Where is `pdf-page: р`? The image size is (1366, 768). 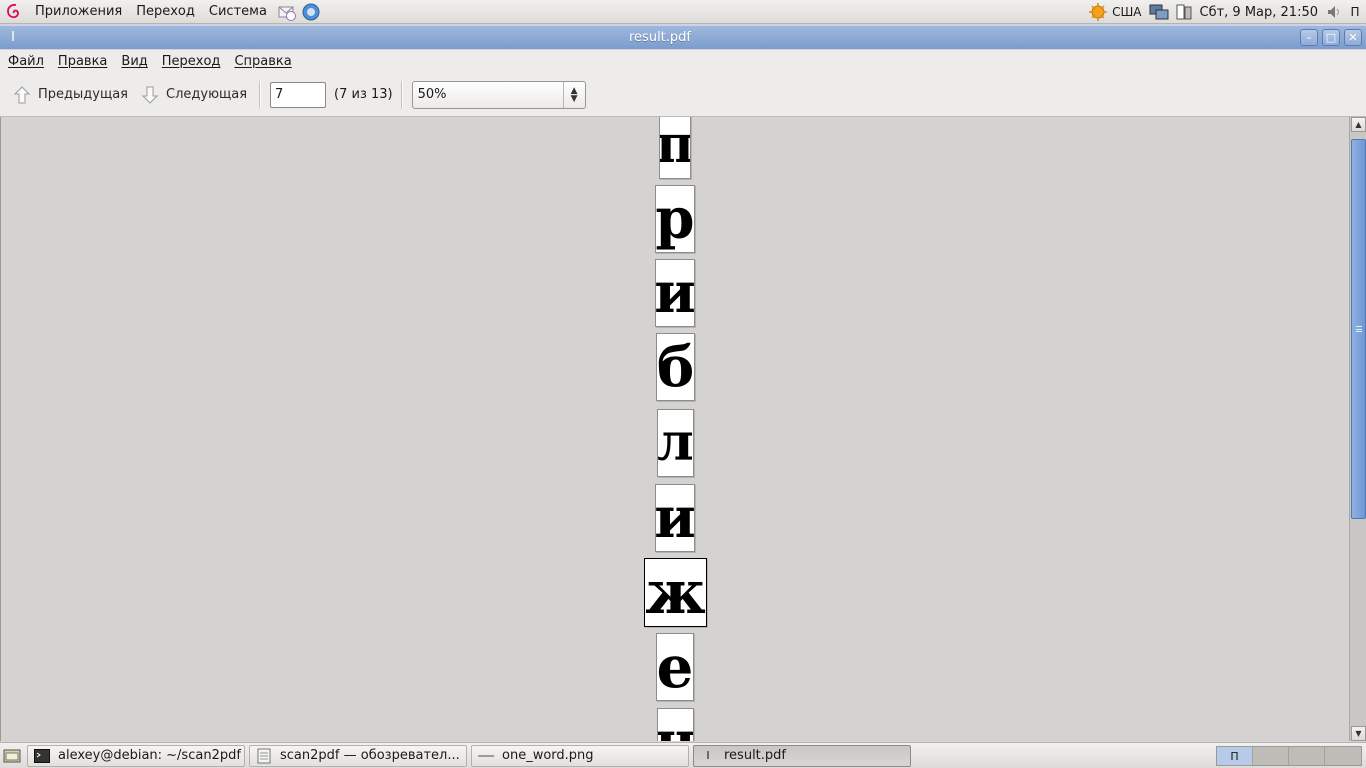 pdf-page: р is located at coordinates (675, 219).